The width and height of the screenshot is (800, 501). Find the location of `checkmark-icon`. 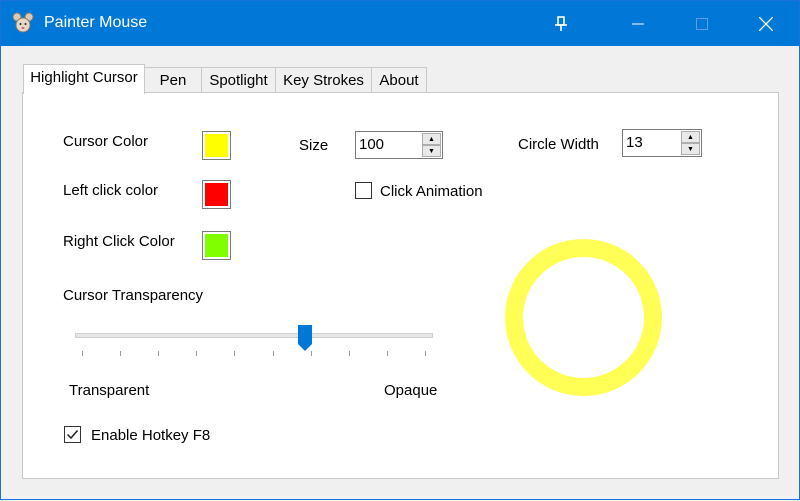

checkmark-icon is located at coordinates (72, 435).